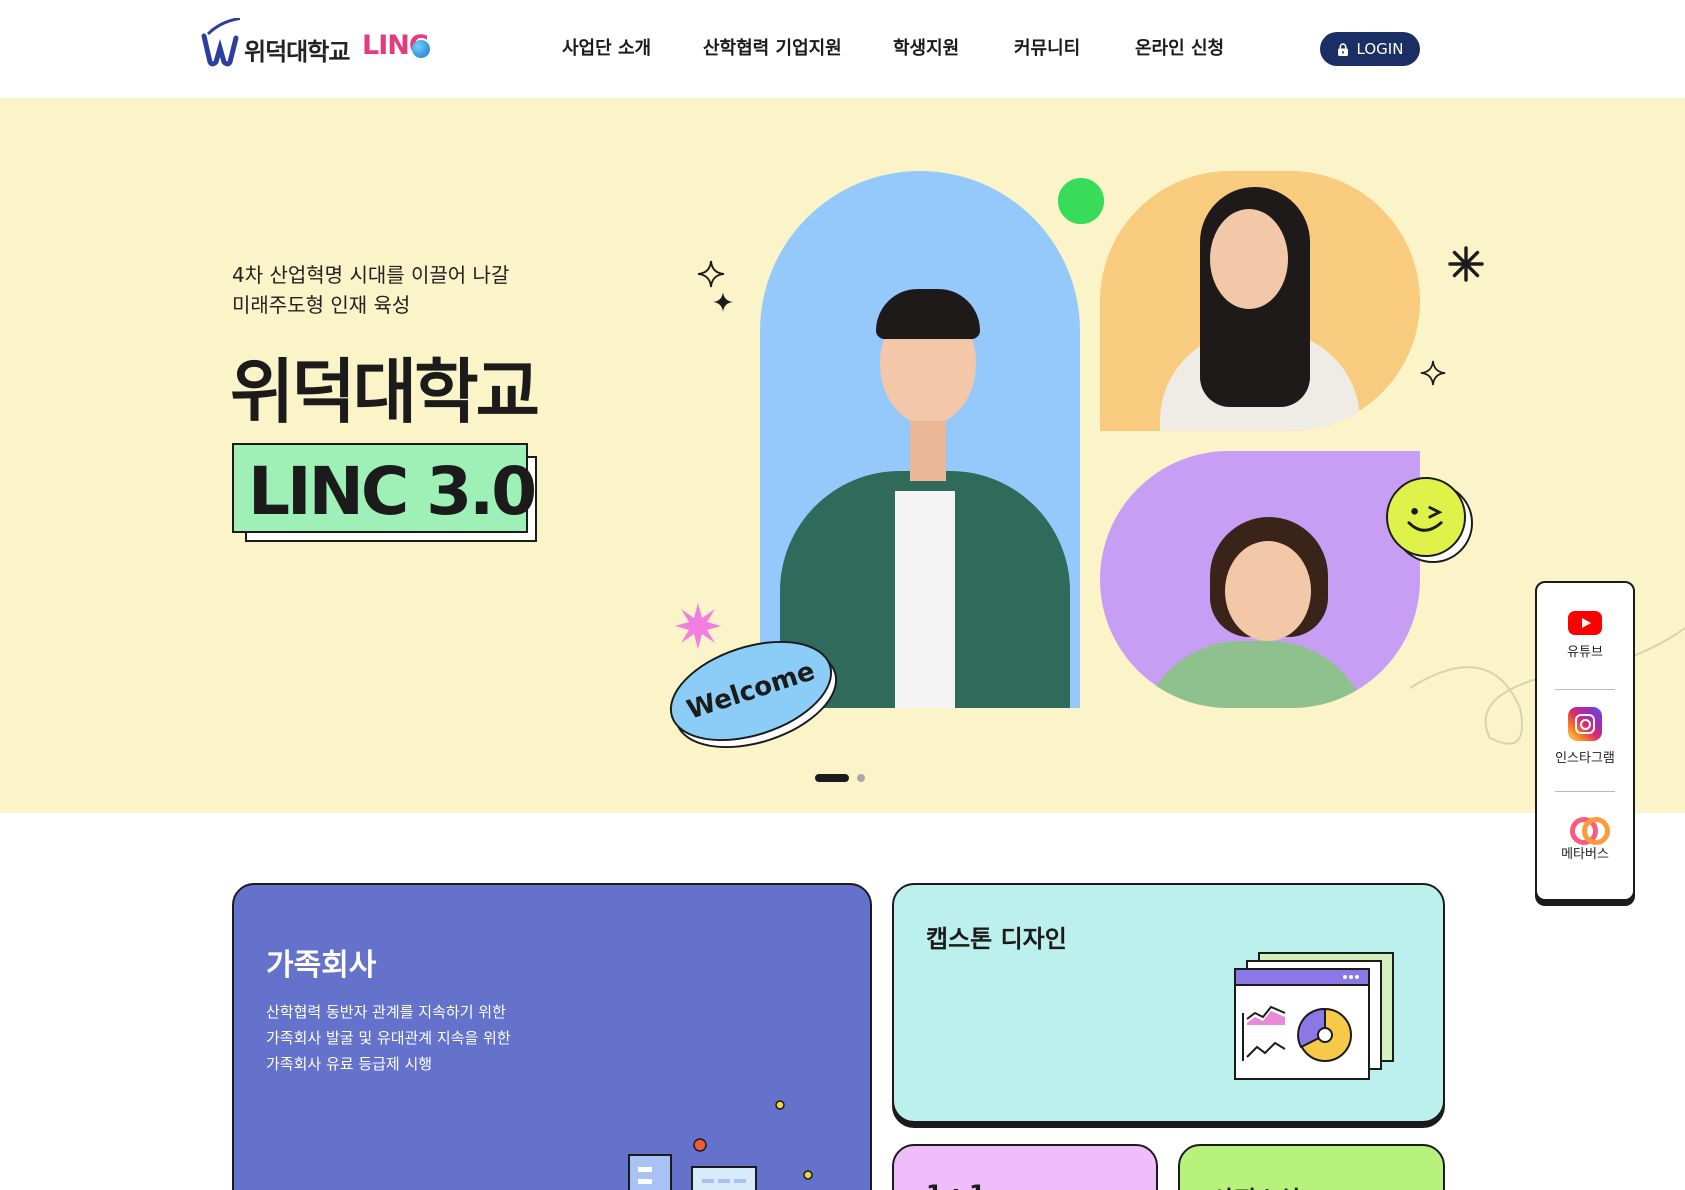 The height and width of the screenshot is (1190, 1685). I want to click on hair, so click(928, 314).